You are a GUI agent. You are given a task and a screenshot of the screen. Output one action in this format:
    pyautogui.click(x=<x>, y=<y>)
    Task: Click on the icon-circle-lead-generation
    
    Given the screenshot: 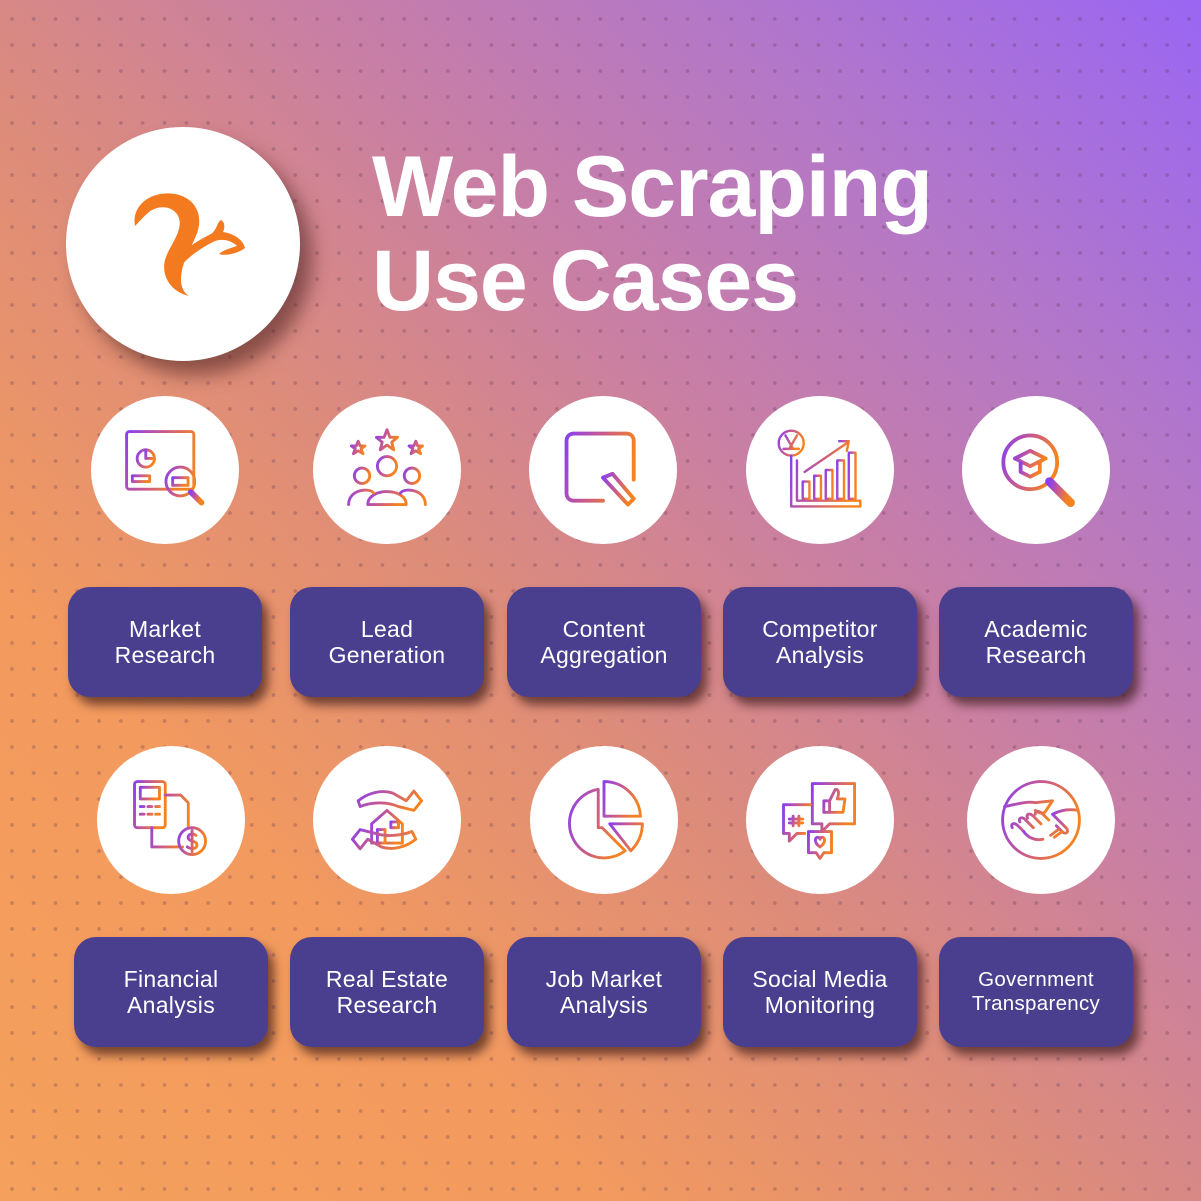 What is the action you would take?
    pyautogui.click(x=387, y=470)
    